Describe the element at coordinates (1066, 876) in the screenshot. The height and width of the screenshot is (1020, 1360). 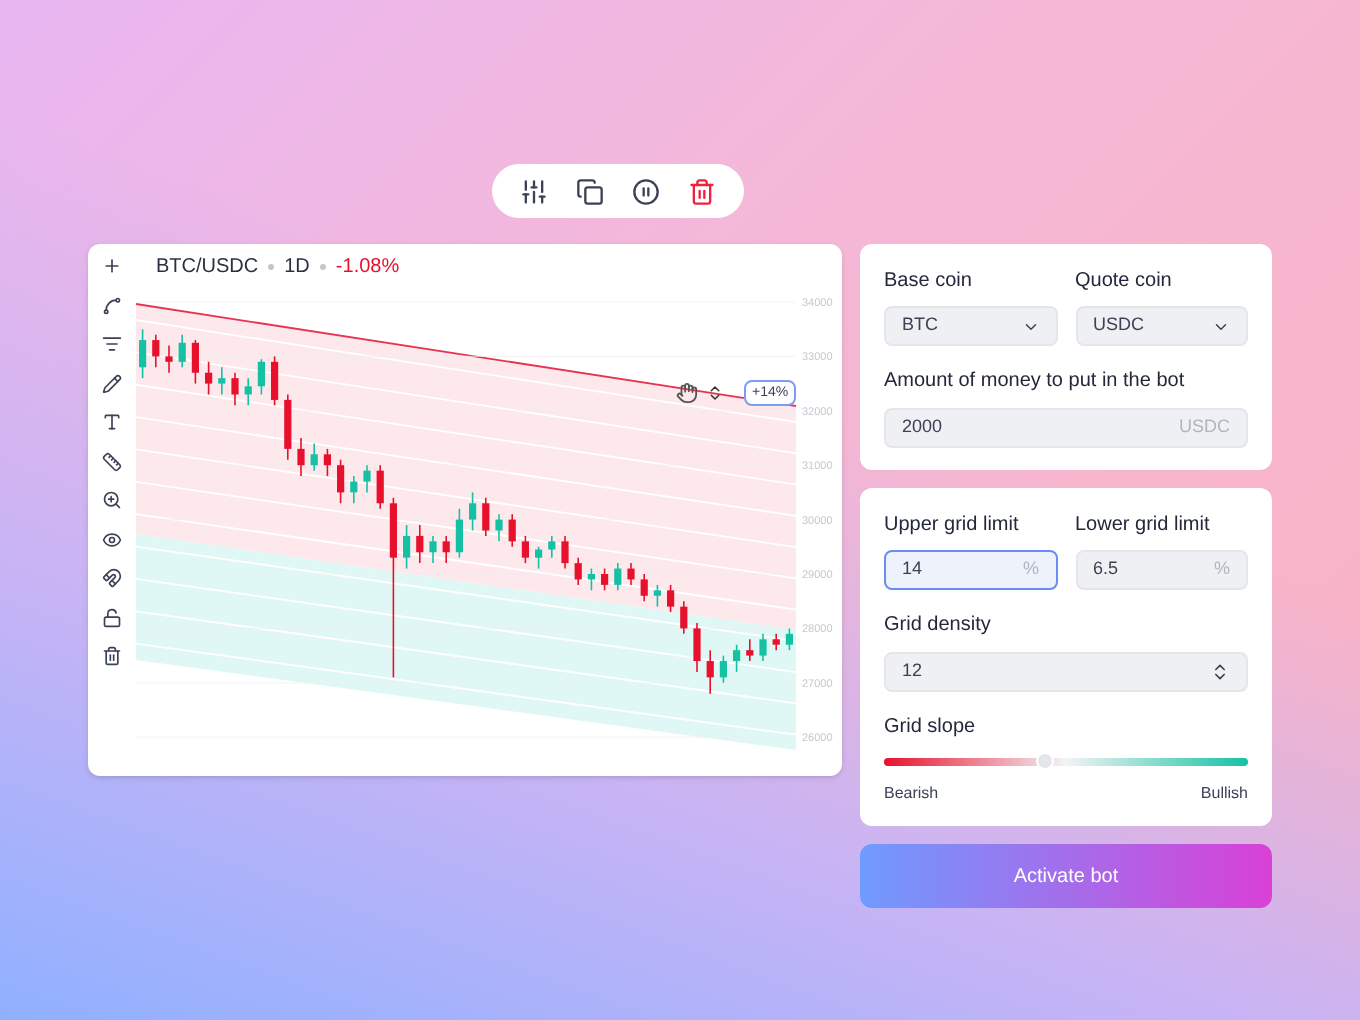
I see `activate-button: Activate bot` at that location.